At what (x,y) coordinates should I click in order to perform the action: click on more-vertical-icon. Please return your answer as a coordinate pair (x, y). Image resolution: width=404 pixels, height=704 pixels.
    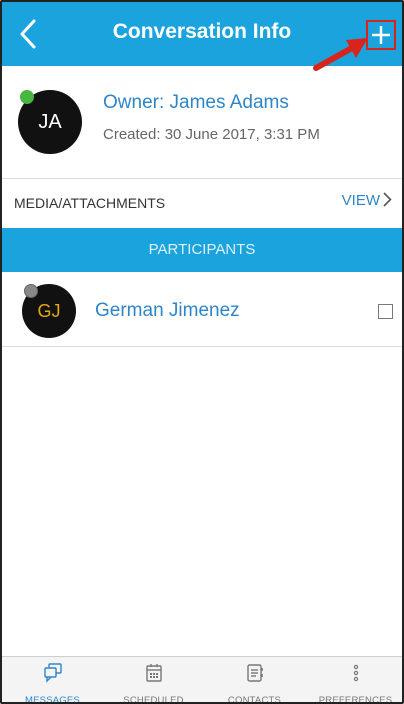
    Looking at the image, I should click on (355, 673).